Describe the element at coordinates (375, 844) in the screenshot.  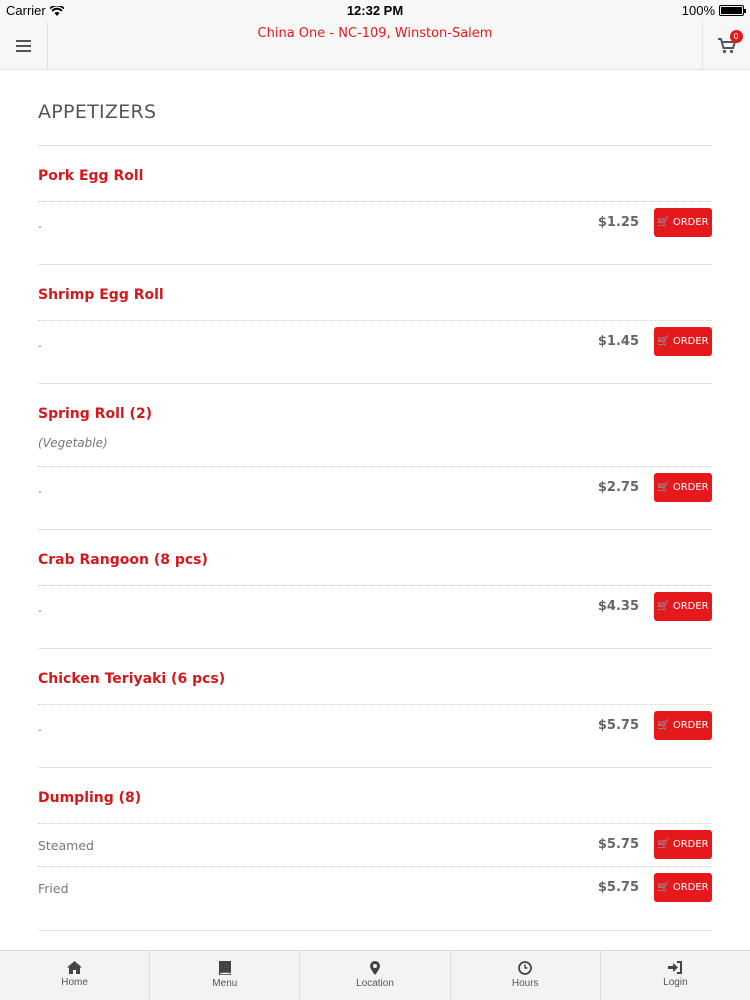
I see `price-row: Steamed $5.75 🛒 ORDER` at that location.